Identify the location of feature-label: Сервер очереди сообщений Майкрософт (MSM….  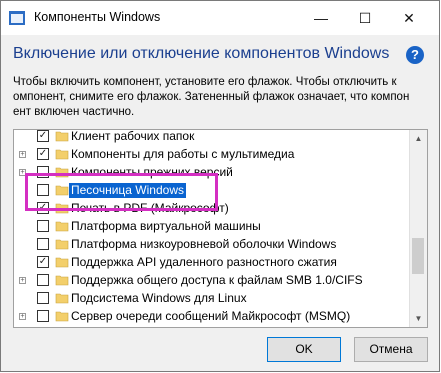
(211, 316).